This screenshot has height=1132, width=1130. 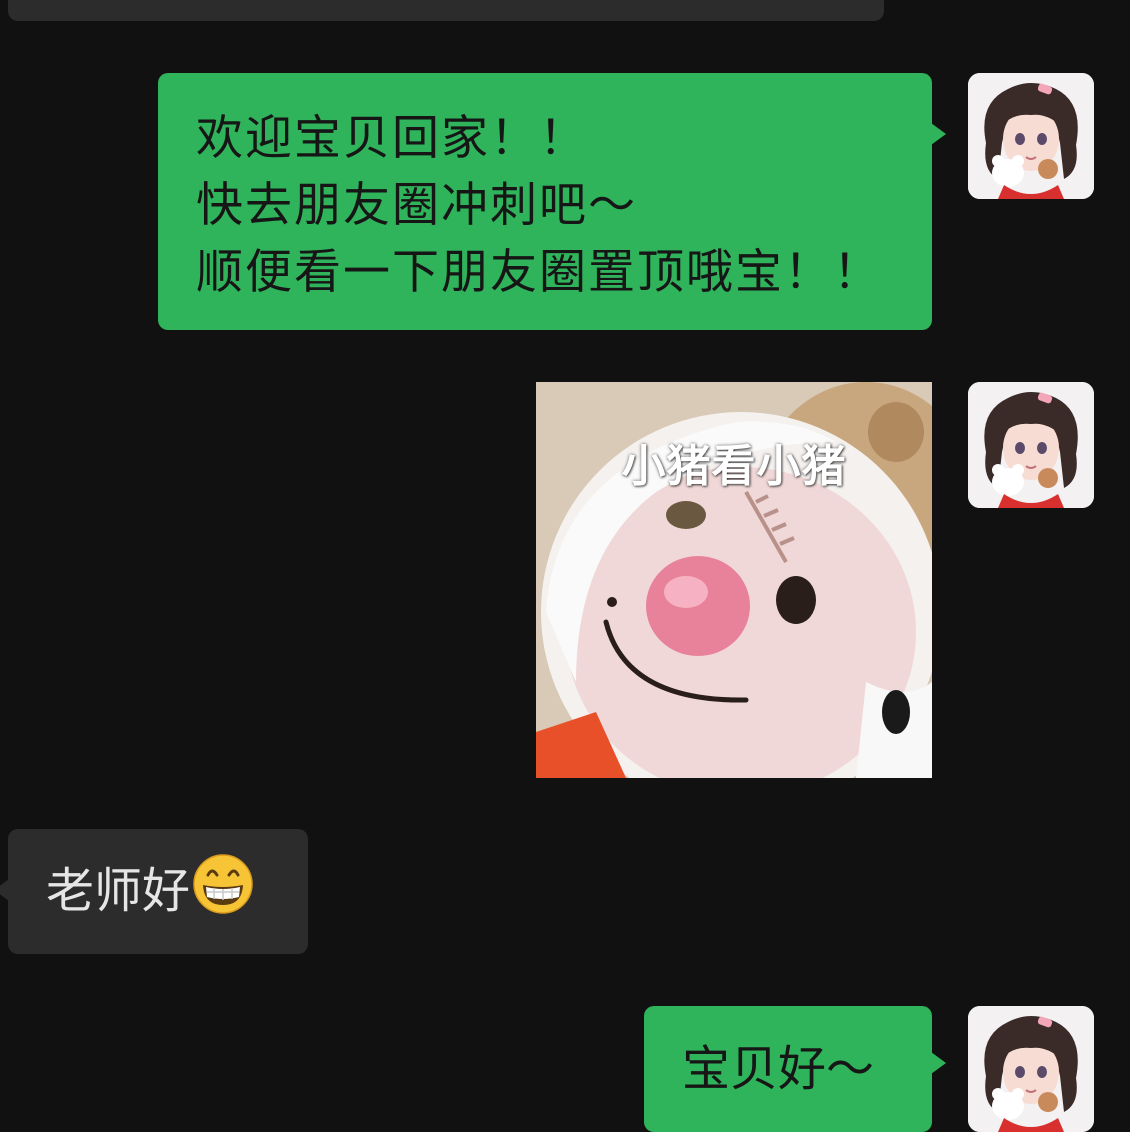 I want to click on sticker-caption: 小猪看小猪, so click(x=734, y=466).